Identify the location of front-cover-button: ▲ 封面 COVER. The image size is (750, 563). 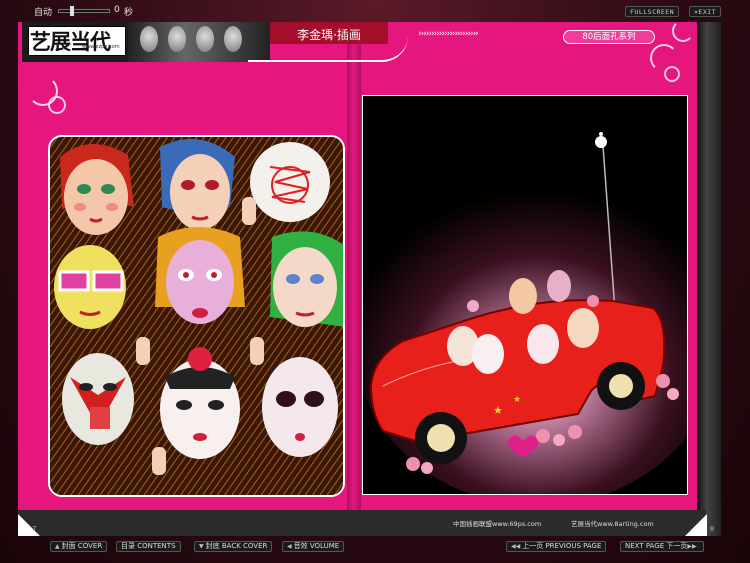
(79, 546).